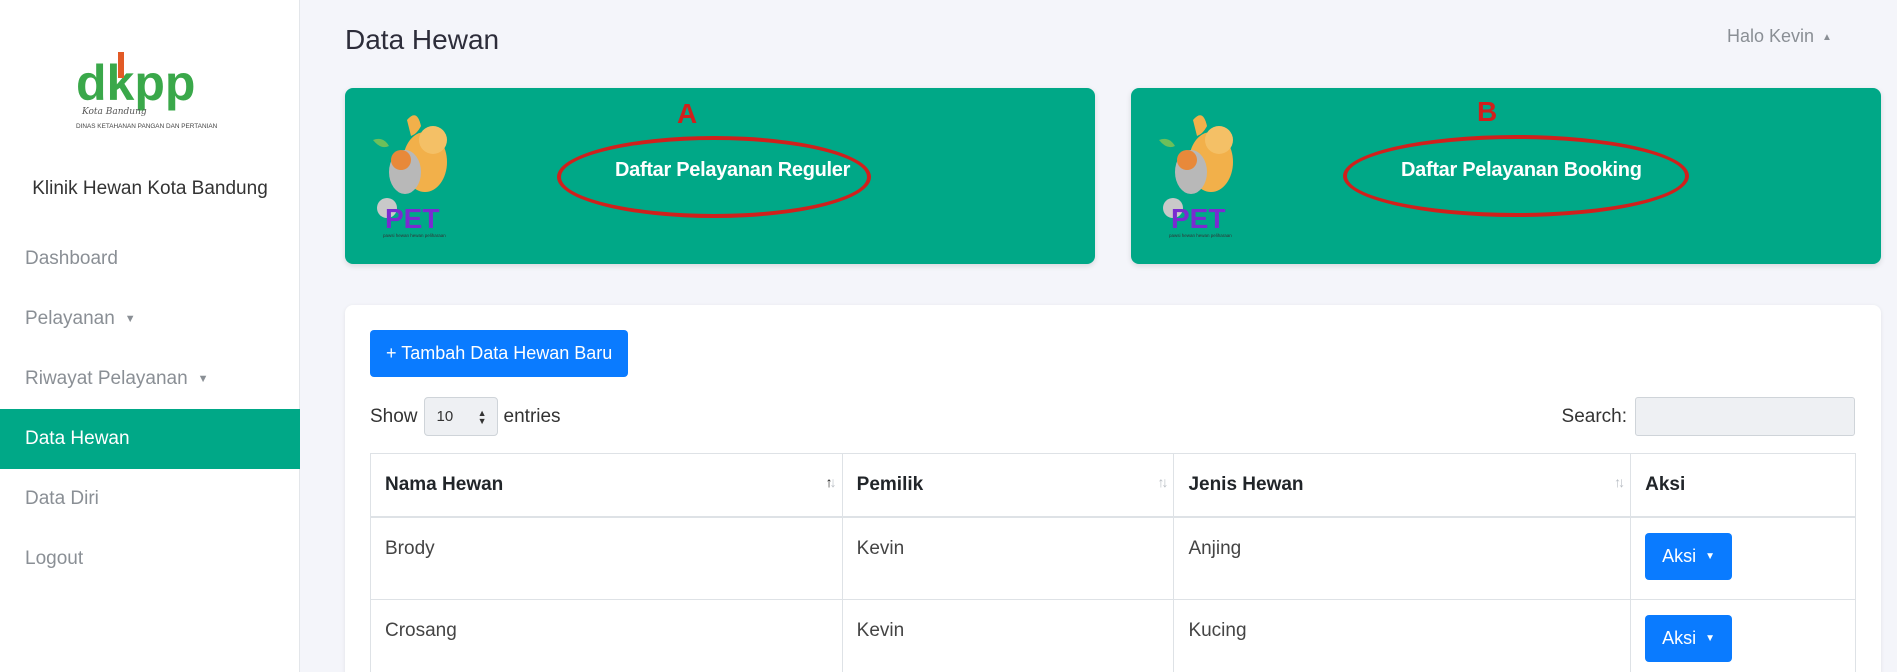  I want to click on sidebar-item-pelayanan: Pelayanan ▼, so click(150, 319).